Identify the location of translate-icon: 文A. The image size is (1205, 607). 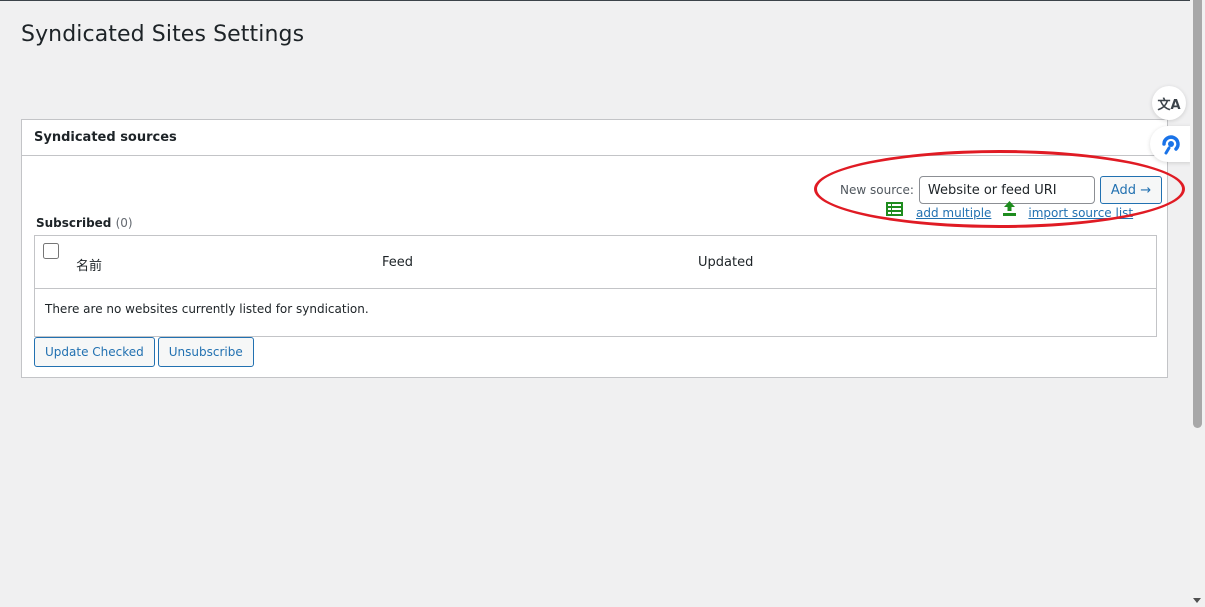
(1169, 103).